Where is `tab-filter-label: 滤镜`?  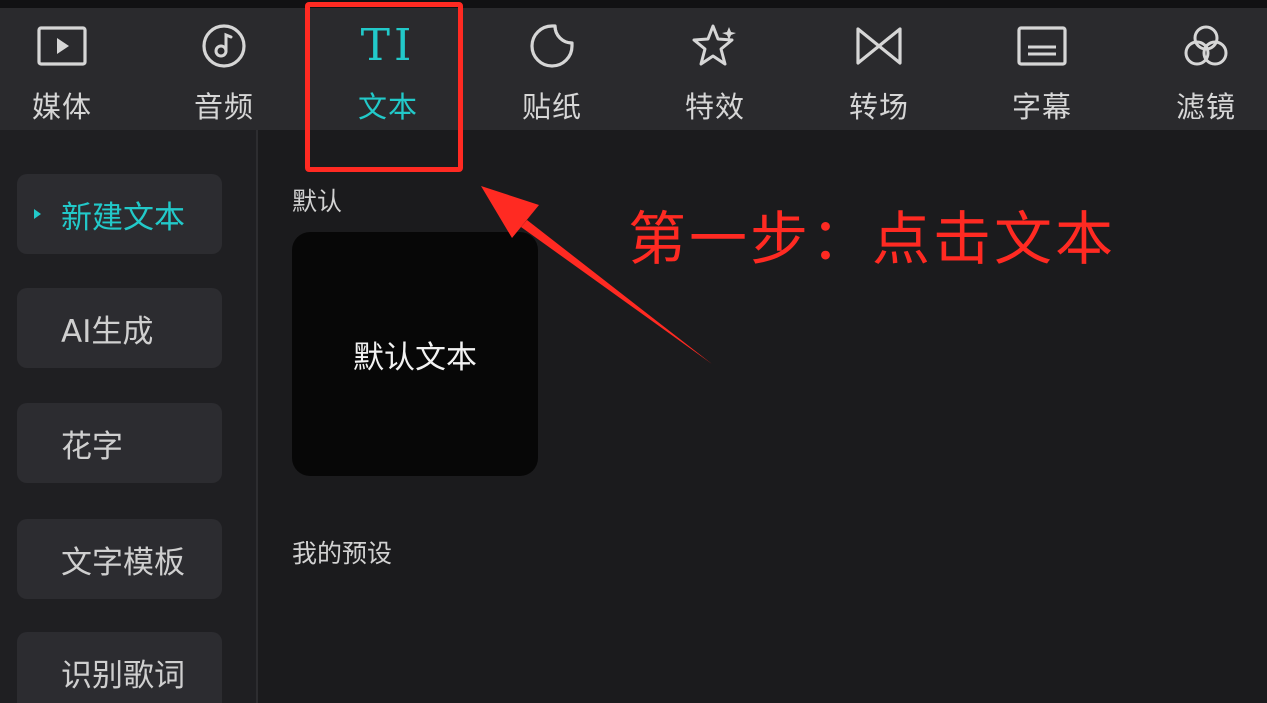 tab-filter-label: 滤镜 is located at coordinates (1205, 107).